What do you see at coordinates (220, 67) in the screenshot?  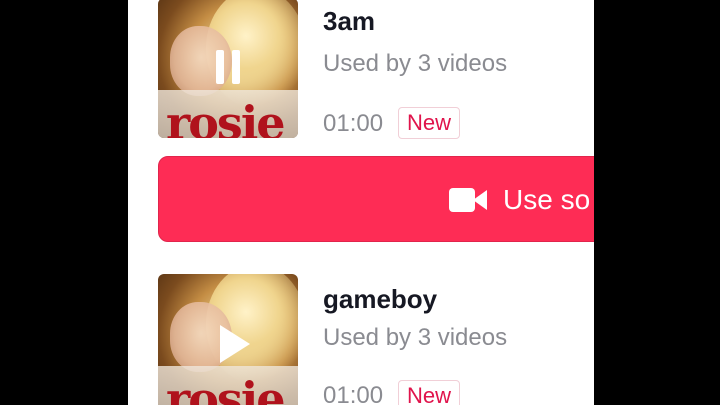 I see `pause-bar-left` at bounding box center [220, 67].